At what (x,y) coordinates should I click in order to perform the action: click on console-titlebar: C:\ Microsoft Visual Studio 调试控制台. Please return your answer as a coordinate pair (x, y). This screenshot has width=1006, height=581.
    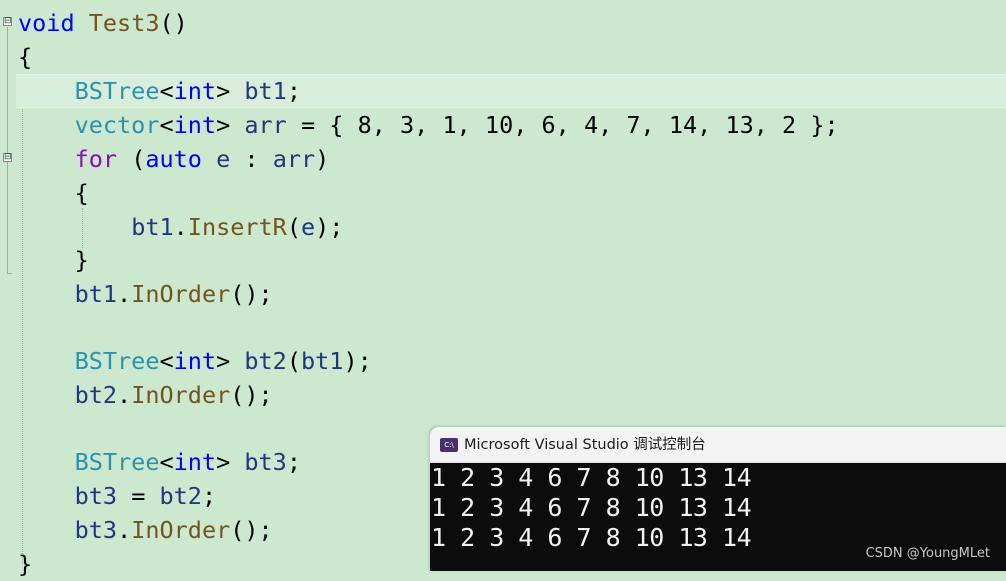
    Looking at the image, I should click on (718, 445).